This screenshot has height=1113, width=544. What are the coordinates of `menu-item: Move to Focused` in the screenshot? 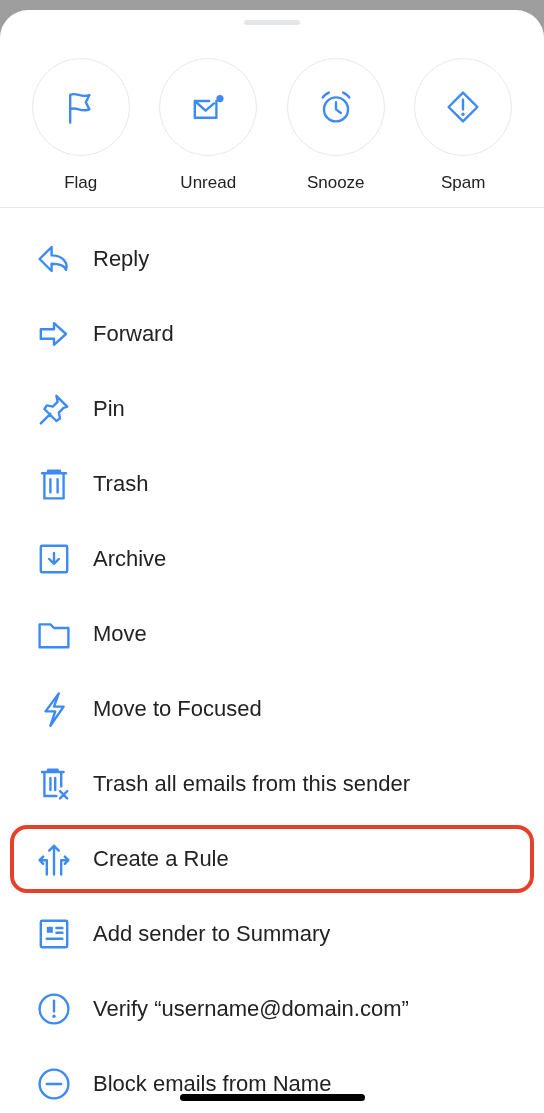 It's located at (272, 708).